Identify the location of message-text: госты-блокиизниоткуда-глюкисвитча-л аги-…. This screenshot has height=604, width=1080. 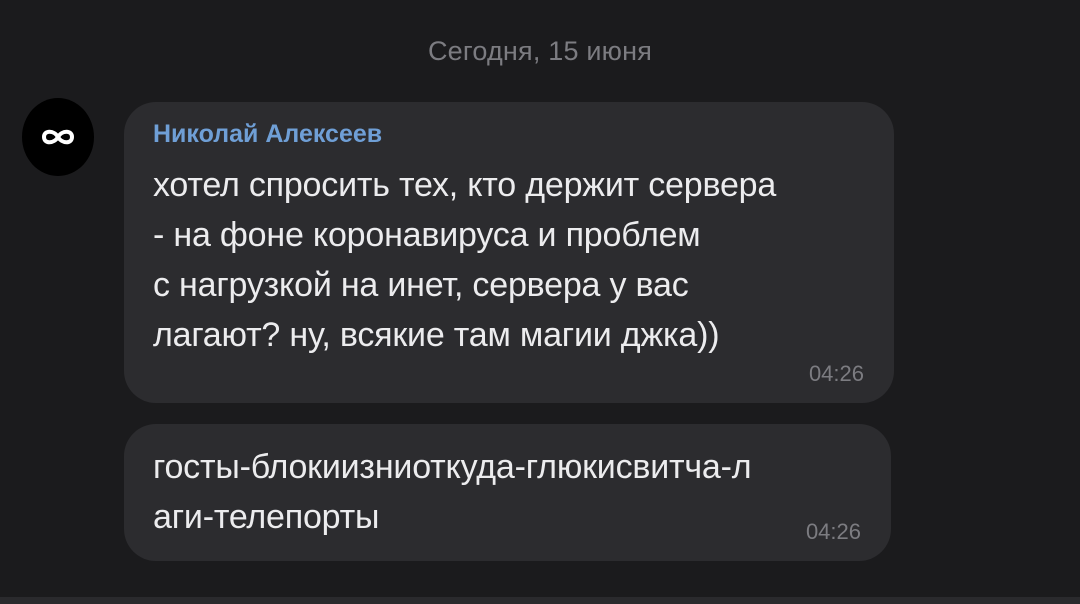
(452, 492).